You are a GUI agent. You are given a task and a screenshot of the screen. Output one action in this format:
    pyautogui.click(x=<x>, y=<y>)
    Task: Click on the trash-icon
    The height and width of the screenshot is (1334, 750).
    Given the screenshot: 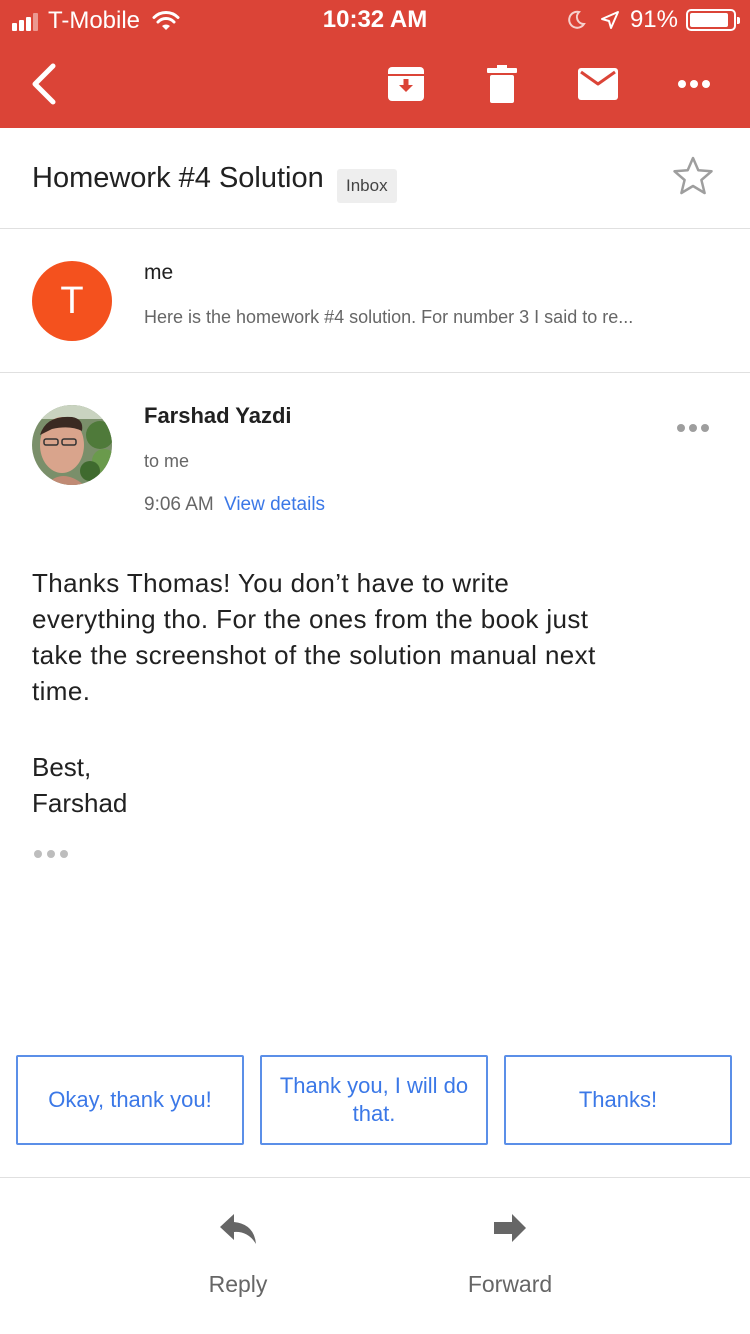 What is the action you would take?
    pyautogui.click(x=502, y=84)
    